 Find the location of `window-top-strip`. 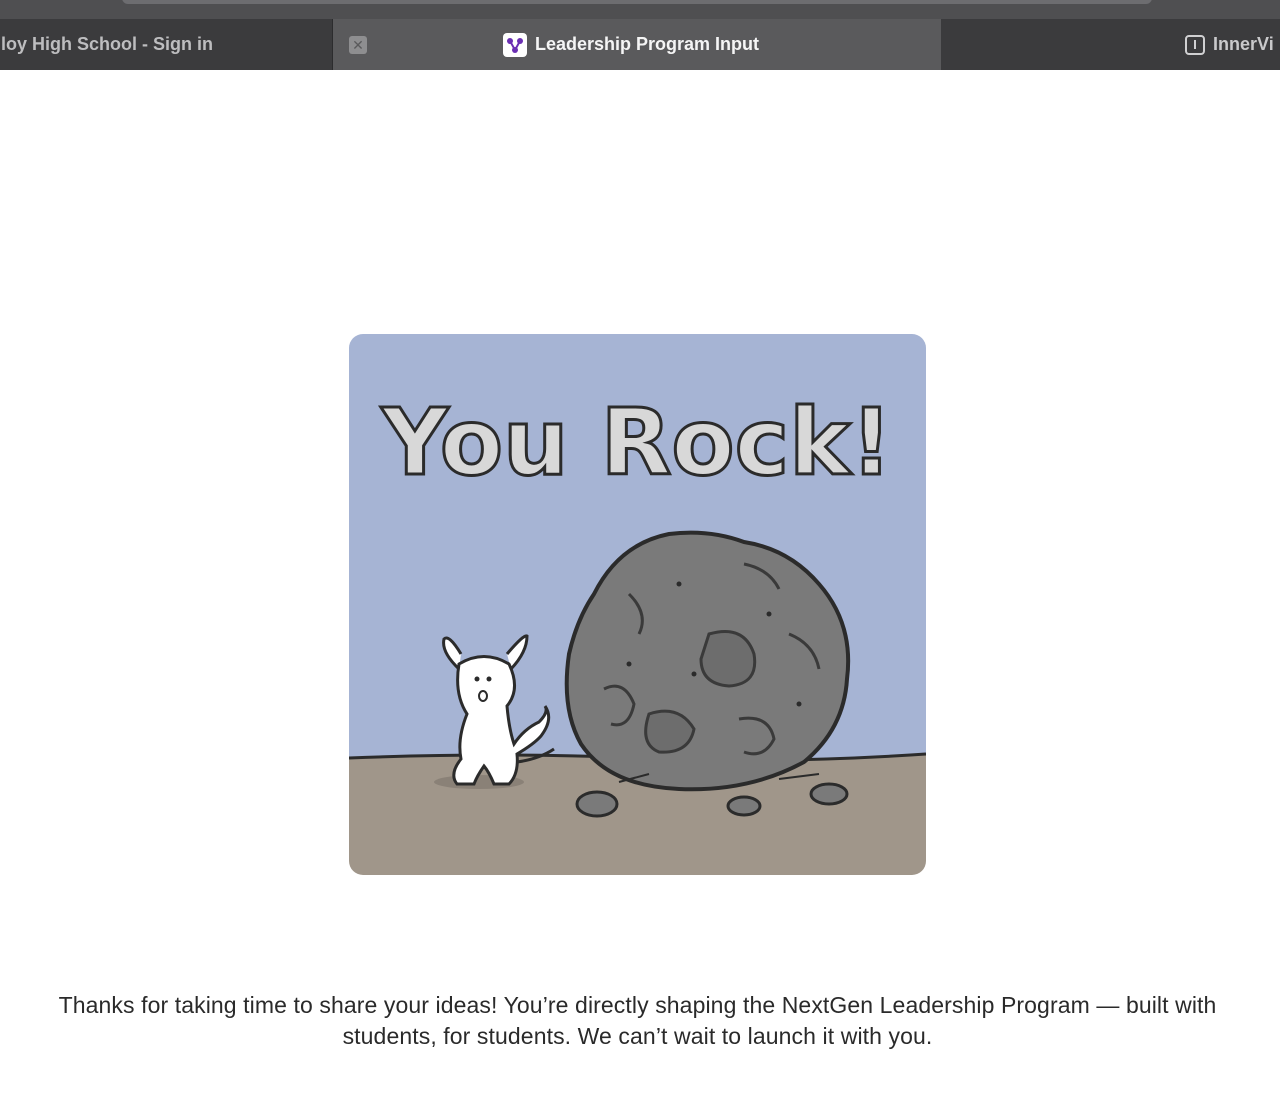

window-top-strip is located at coordinates (640, 9).